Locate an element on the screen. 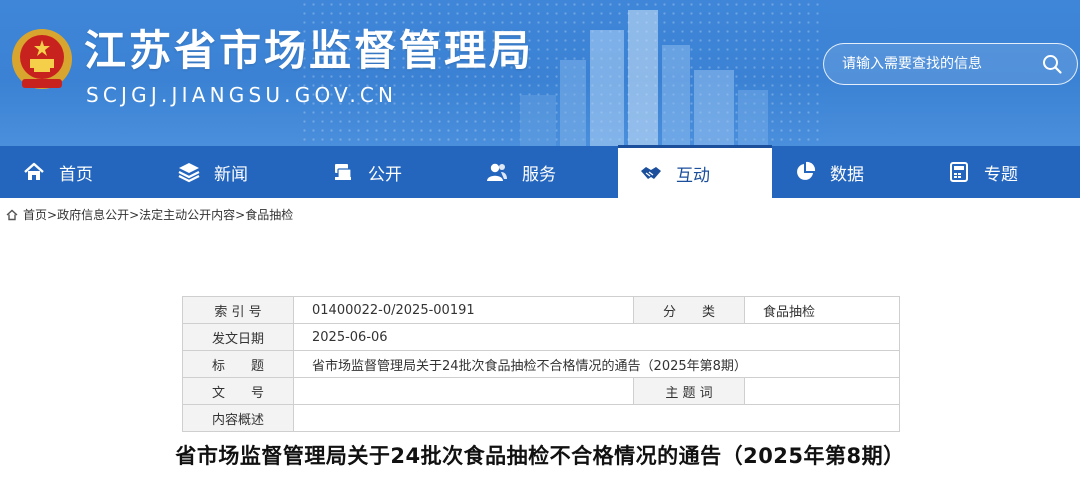 The image size is (1080, 477). summary-label: 内容概述 is located at coordinates (238, 418).